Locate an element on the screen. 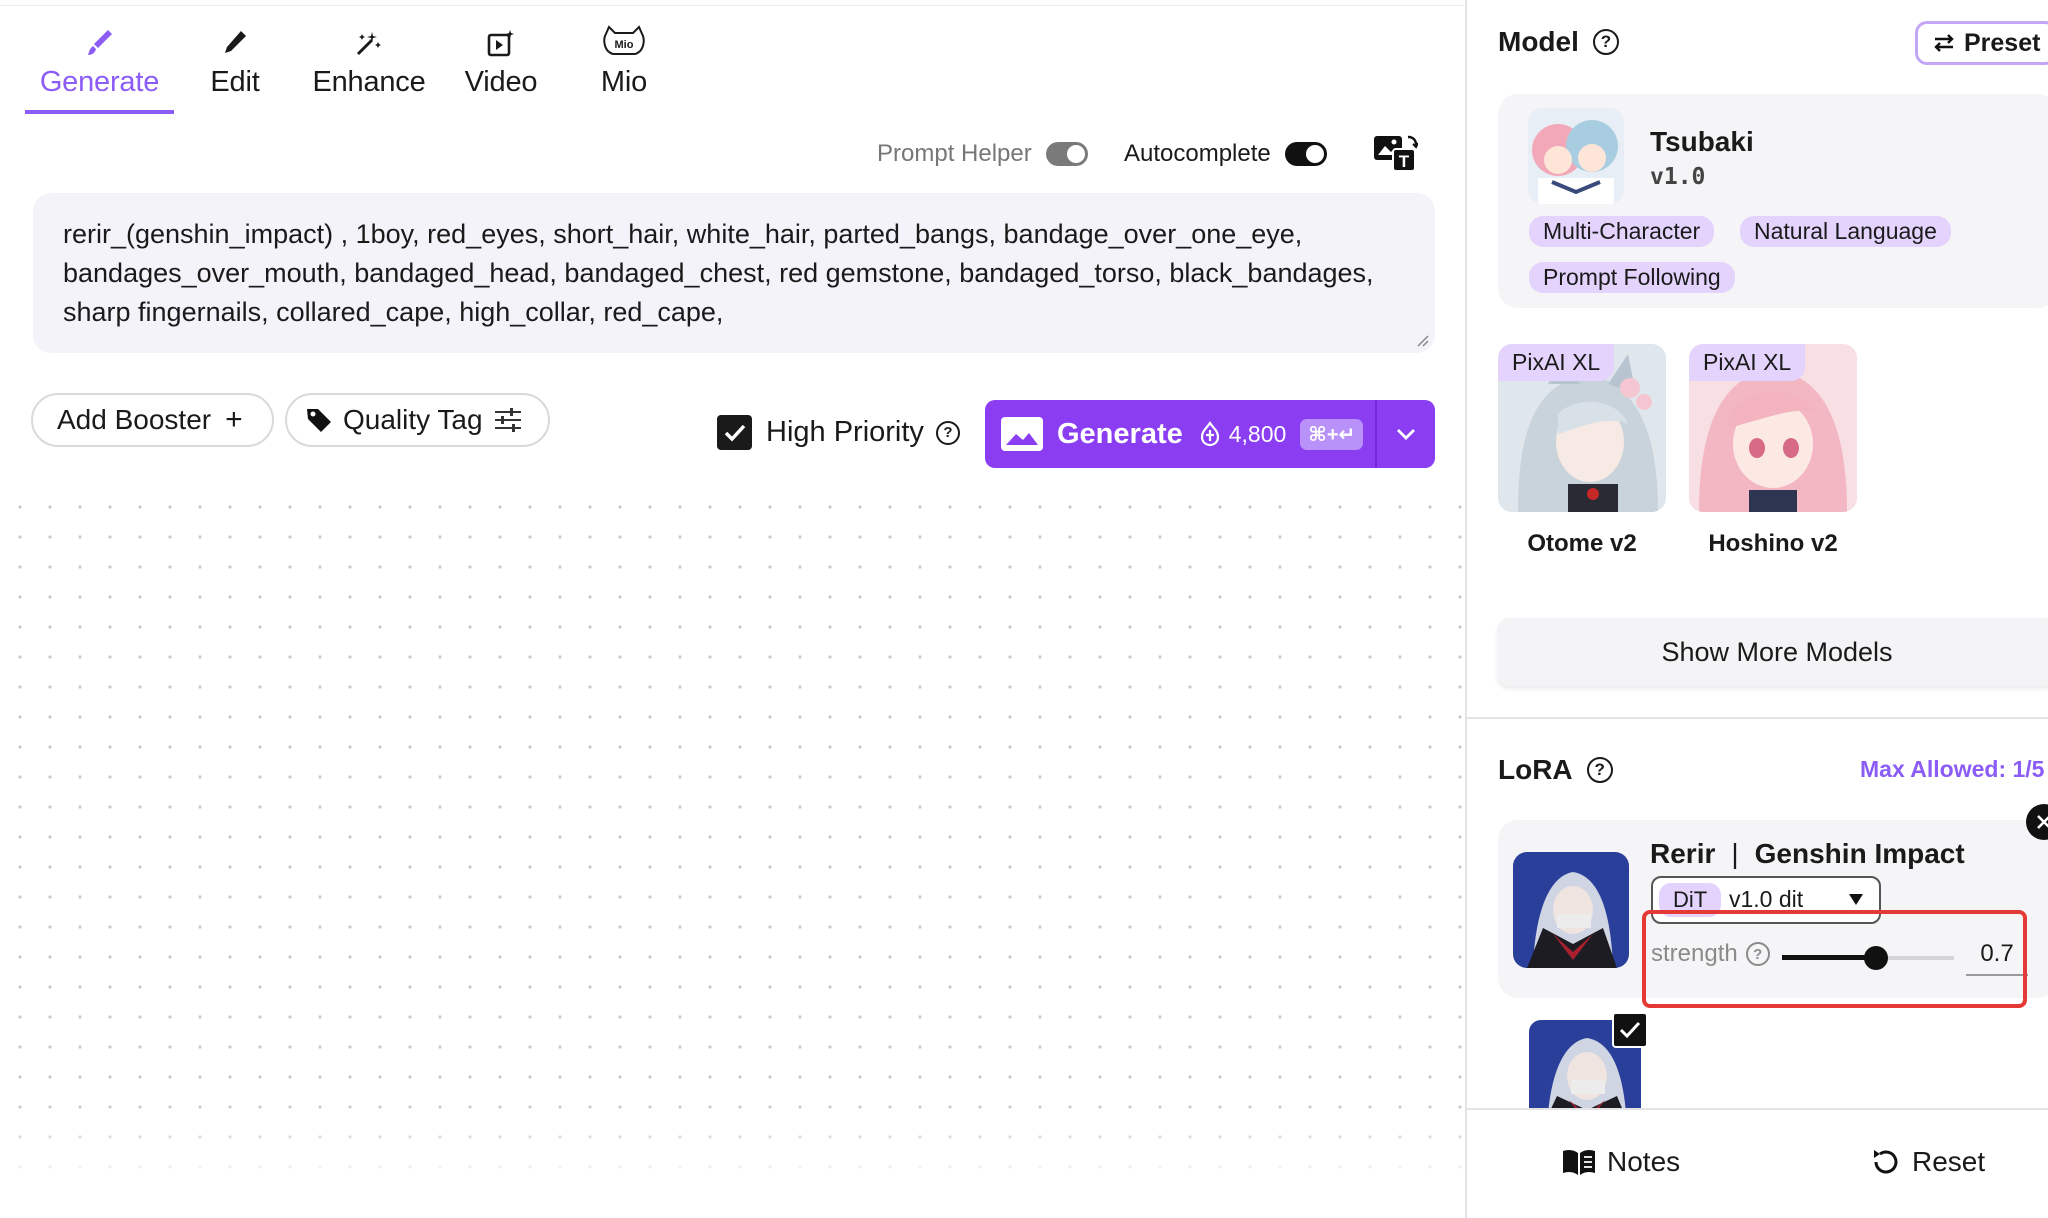  generate-main: Generate 4,800 ⌘+↵ is located at coordinates (1180, 434).